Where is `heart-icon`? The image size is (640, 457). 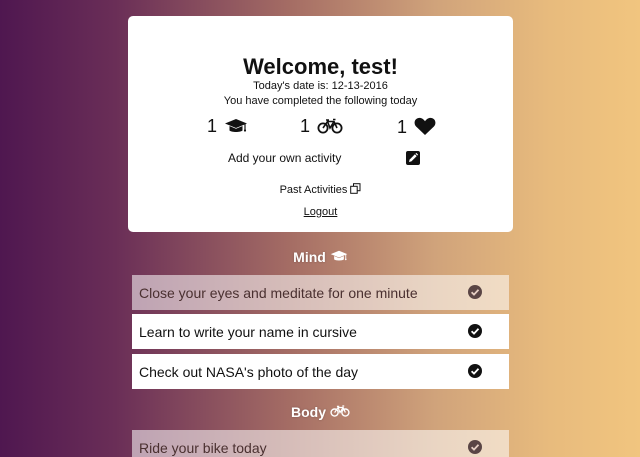
heart-icon is located at coordinates (425, 126).